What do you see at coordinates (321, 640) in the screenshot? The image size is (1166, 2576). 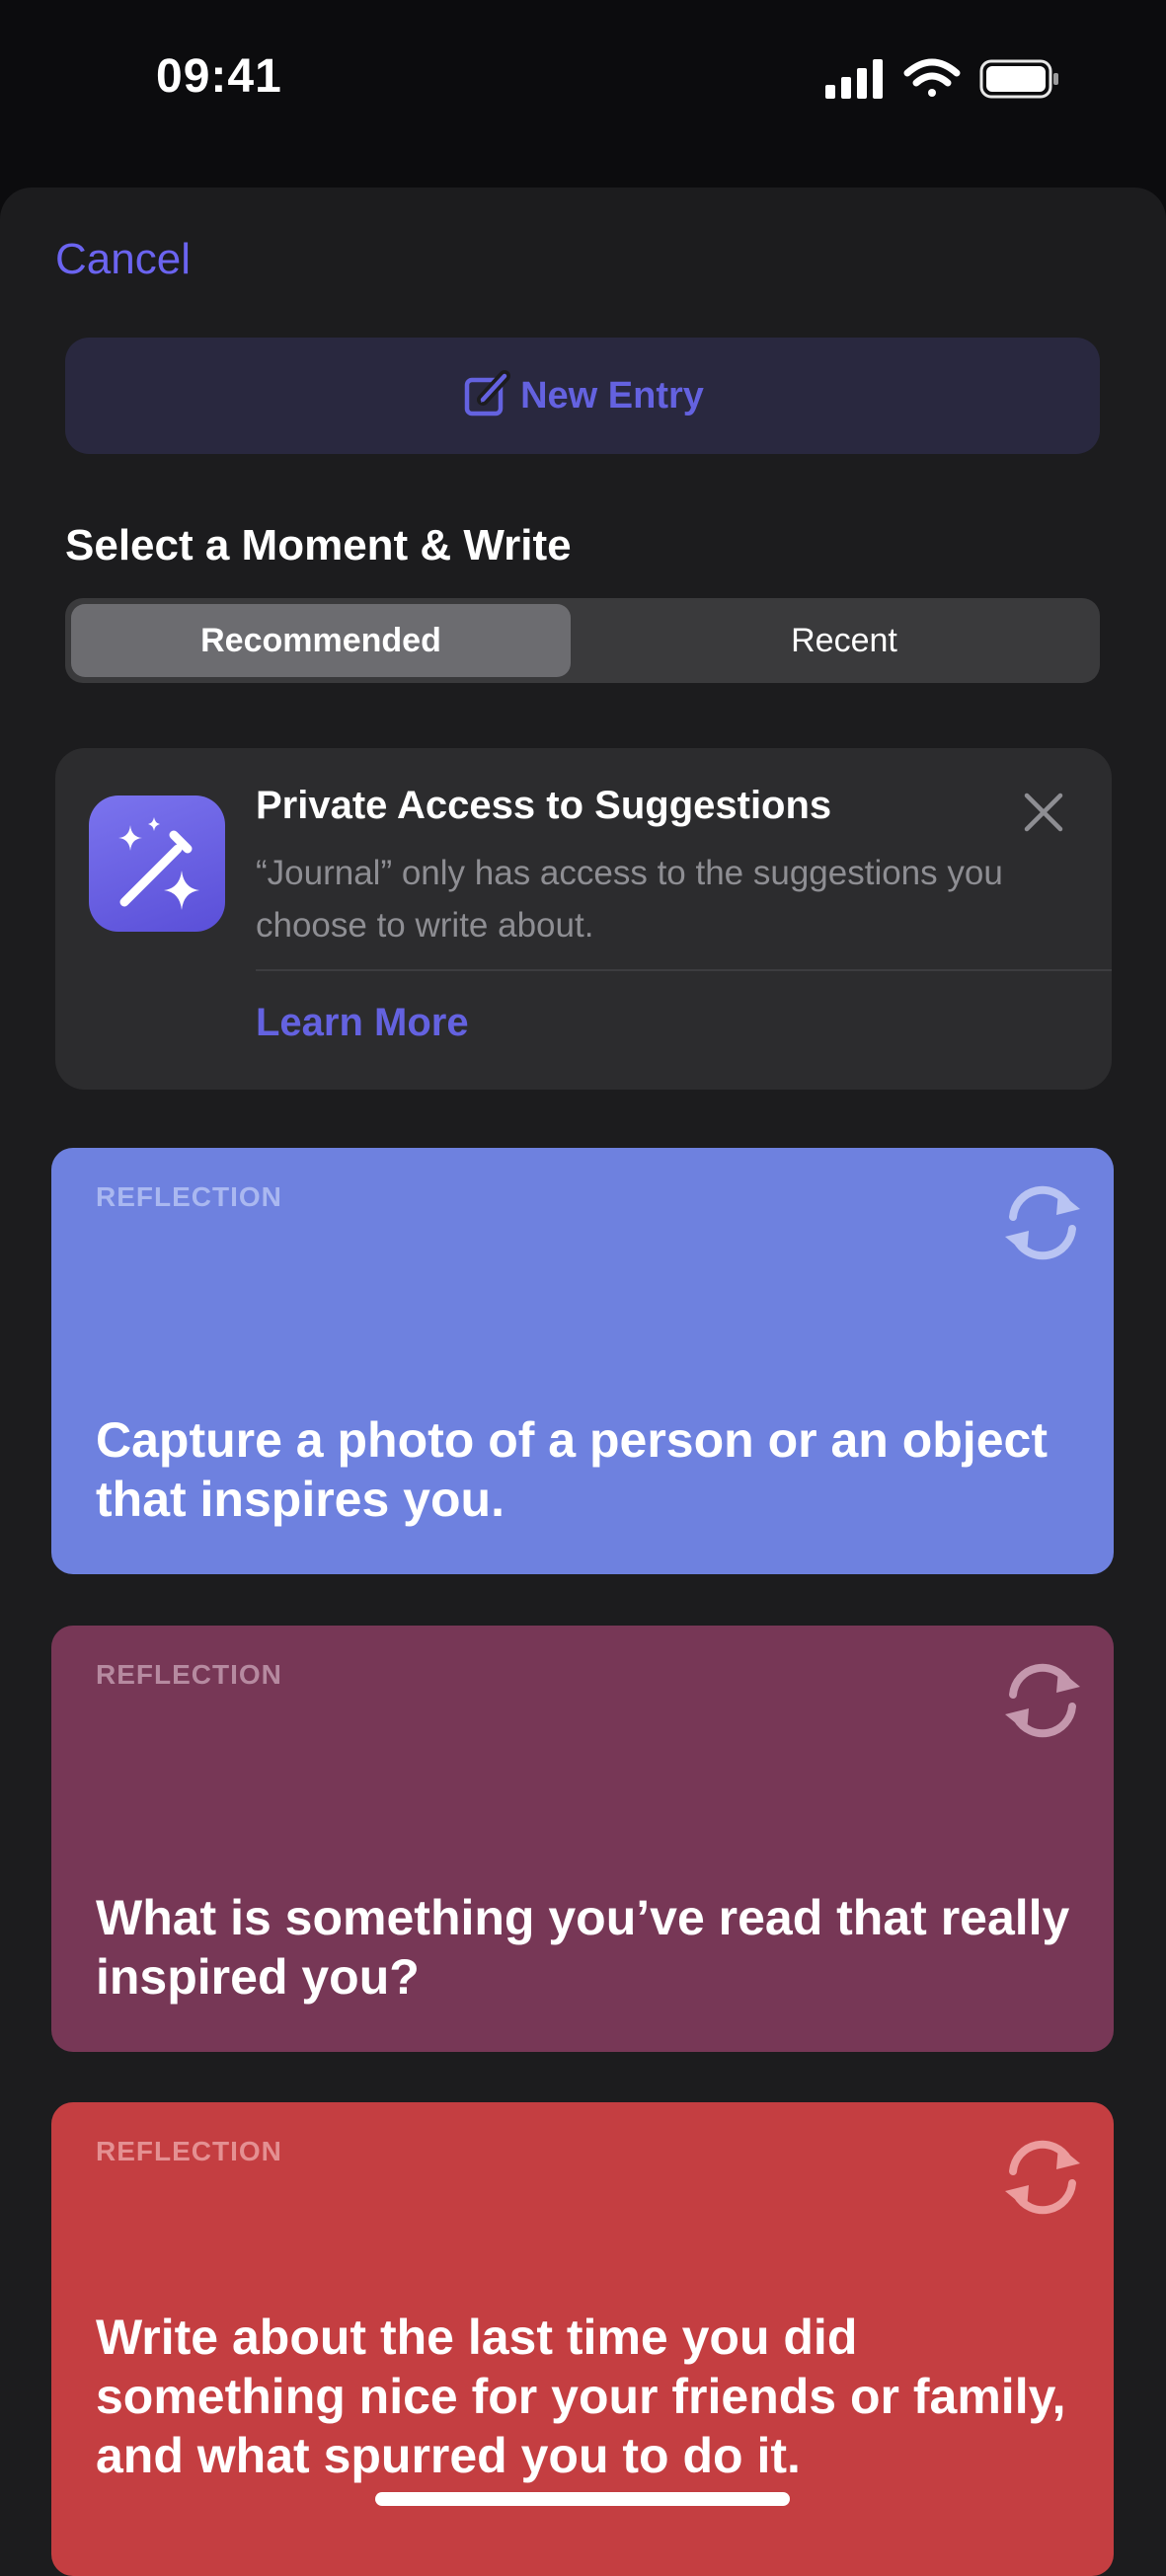 I see `tab-recommended: Recommended` at bounding box center [321, 640].